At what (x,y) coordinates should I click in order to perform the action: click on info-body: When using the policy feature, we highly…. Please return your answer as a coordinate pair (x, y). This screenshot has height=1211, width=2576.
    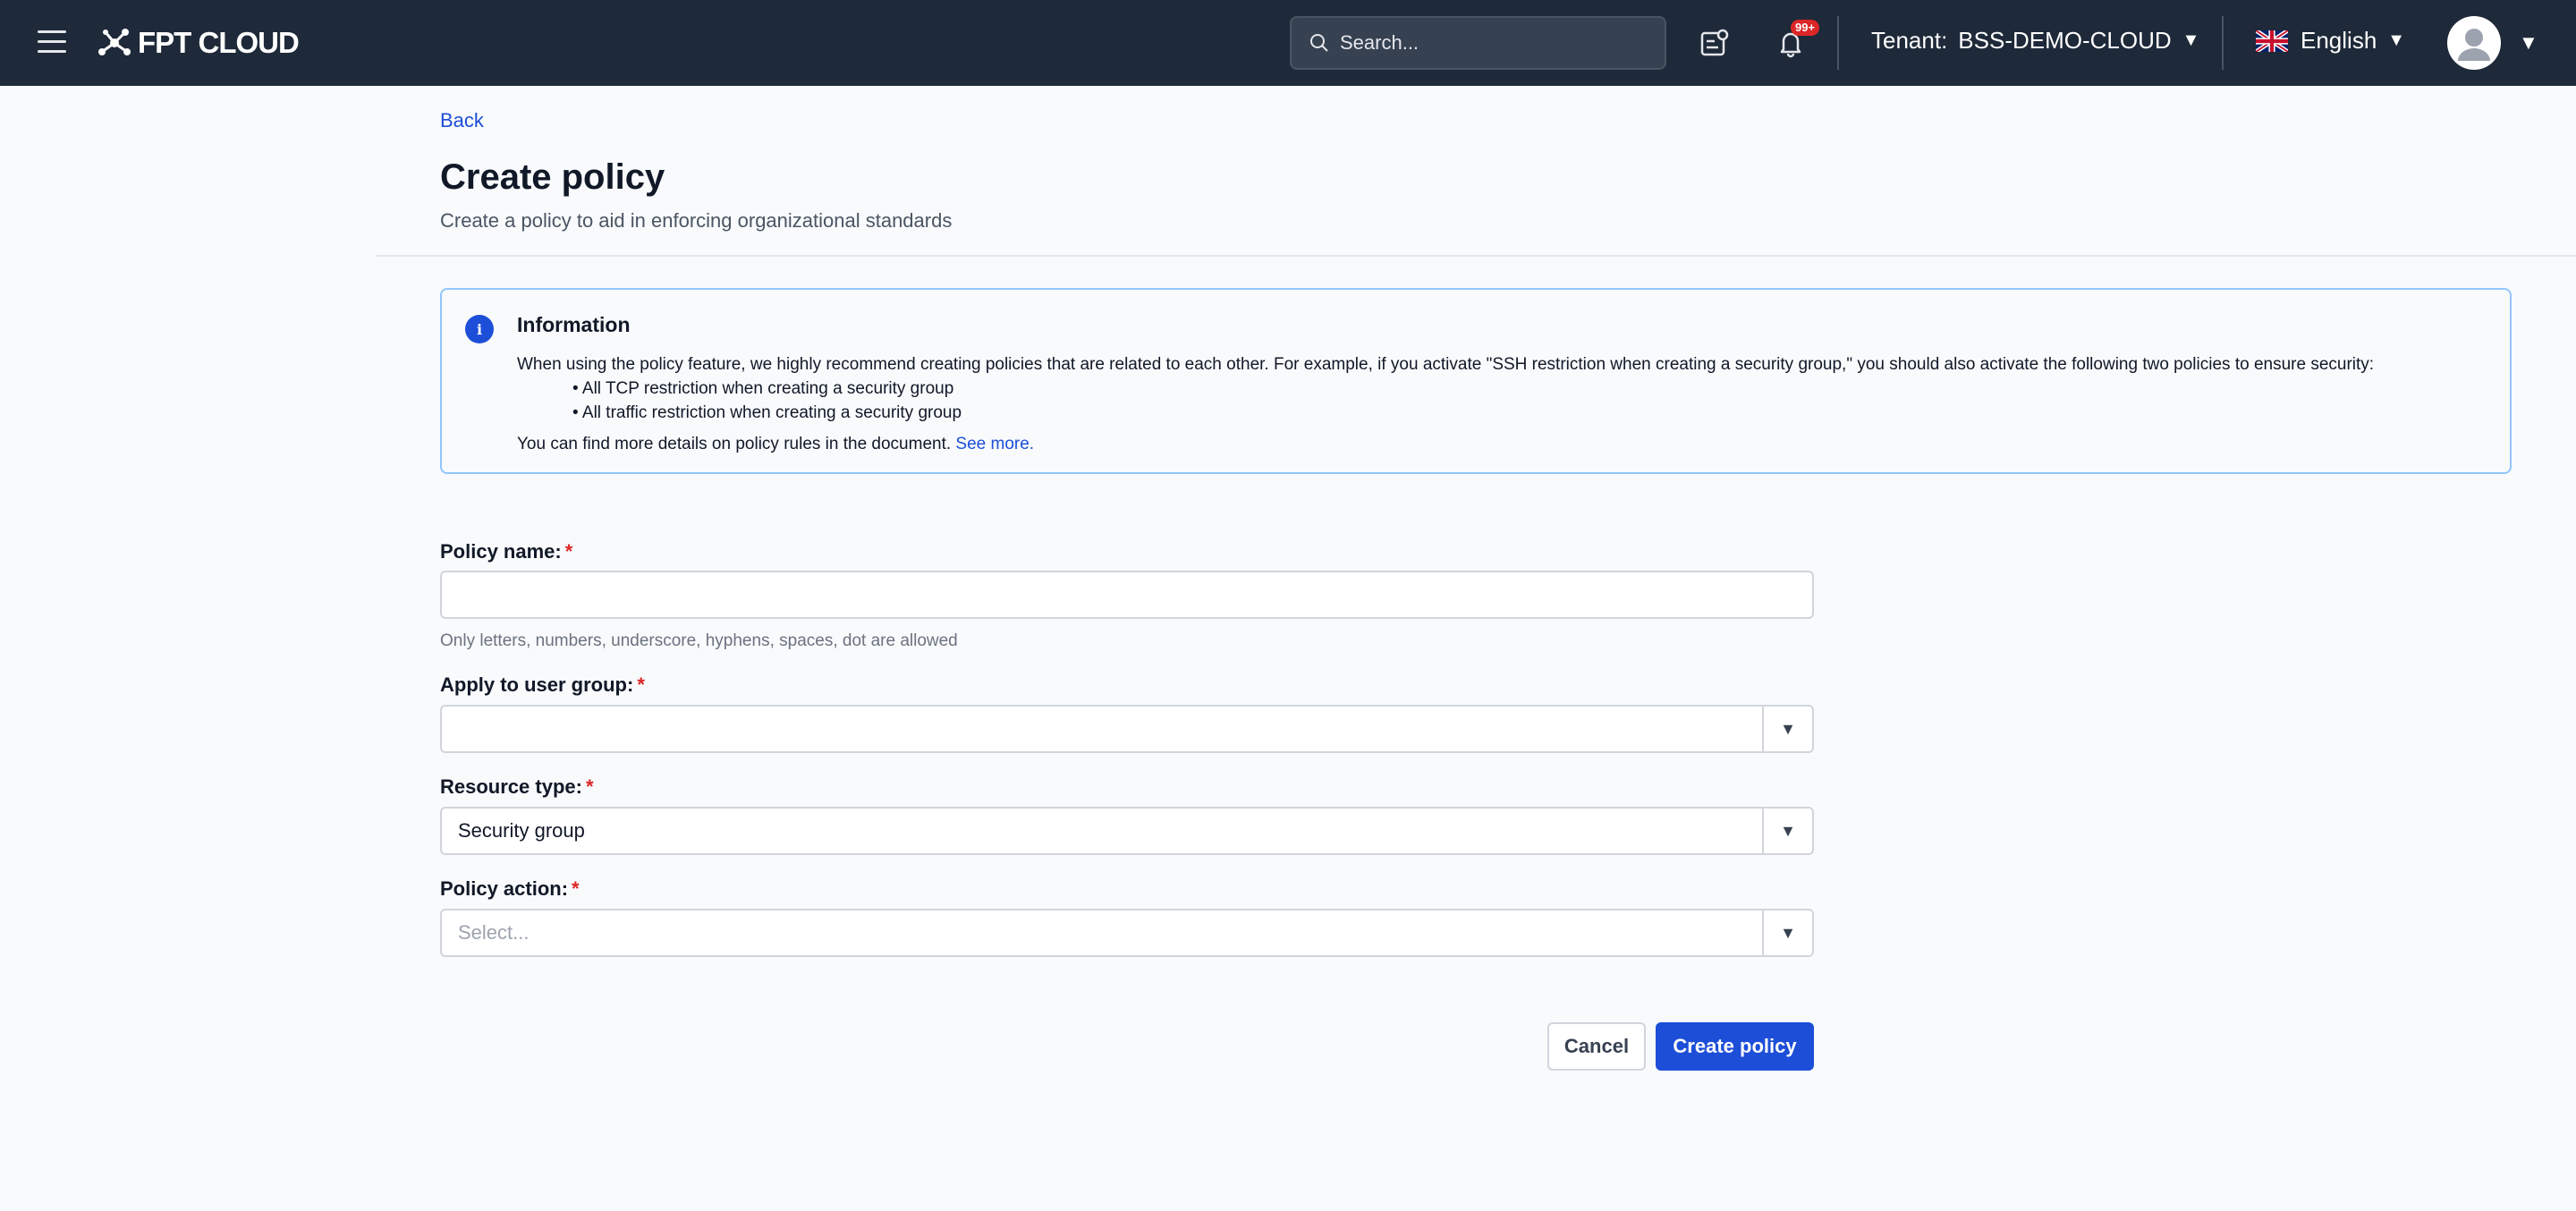
    Looking at the image, I should click on (1501, 404).